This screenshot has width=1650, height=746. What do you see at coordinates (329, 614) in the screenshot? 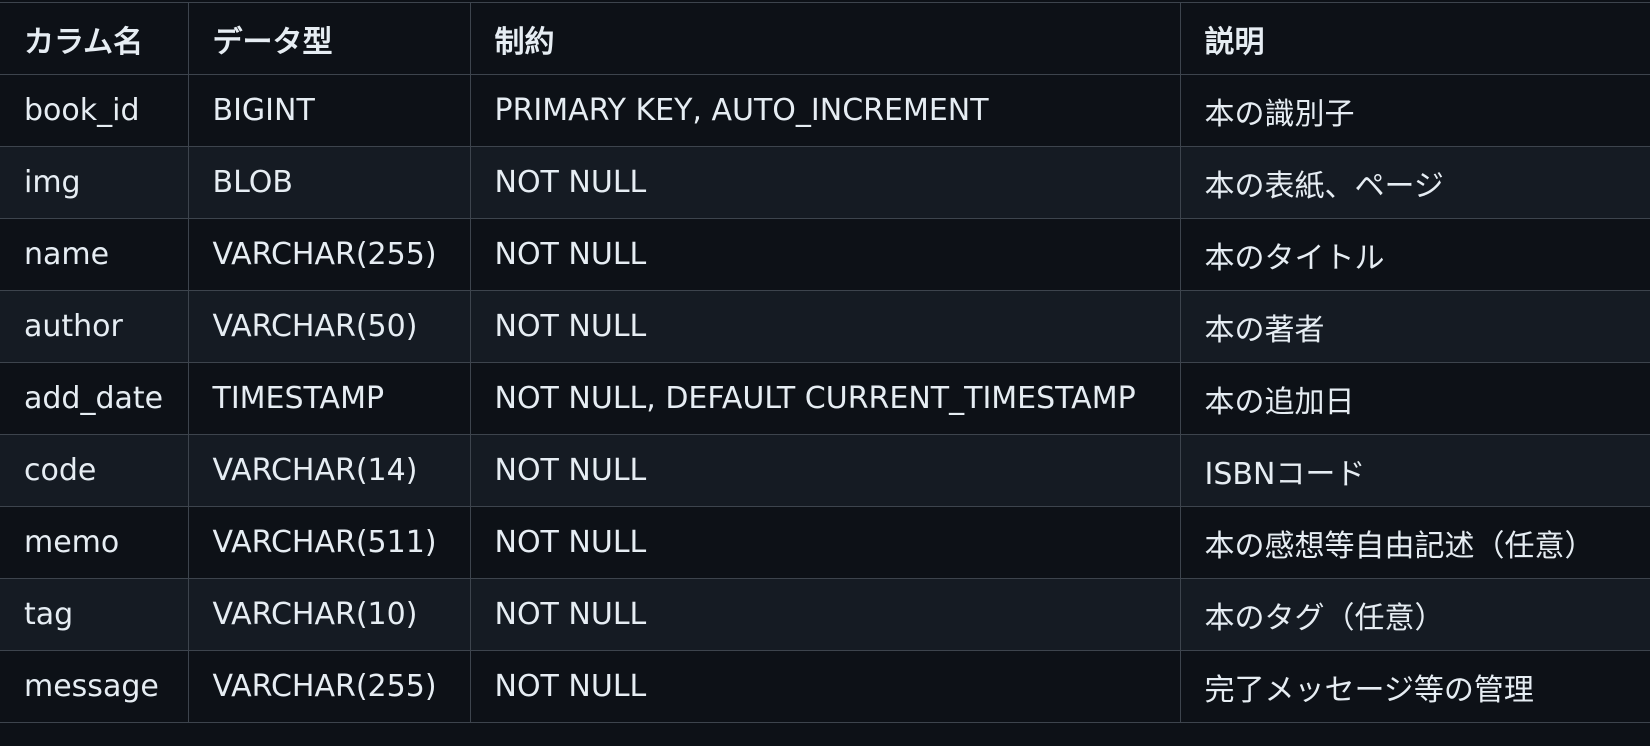
I see `cell-data-type: VARCHAR(10)` at bounding box center [329, 614].